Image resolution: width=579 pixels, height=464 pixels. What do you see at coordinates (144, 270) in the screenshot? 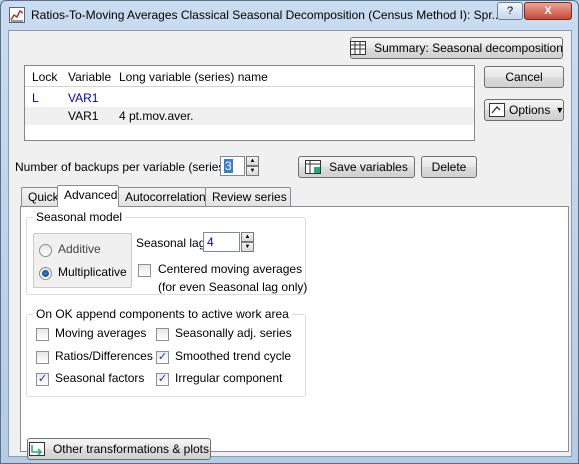
I see `centered-moving-averages-checkbox` at bounding box center [144, 270].